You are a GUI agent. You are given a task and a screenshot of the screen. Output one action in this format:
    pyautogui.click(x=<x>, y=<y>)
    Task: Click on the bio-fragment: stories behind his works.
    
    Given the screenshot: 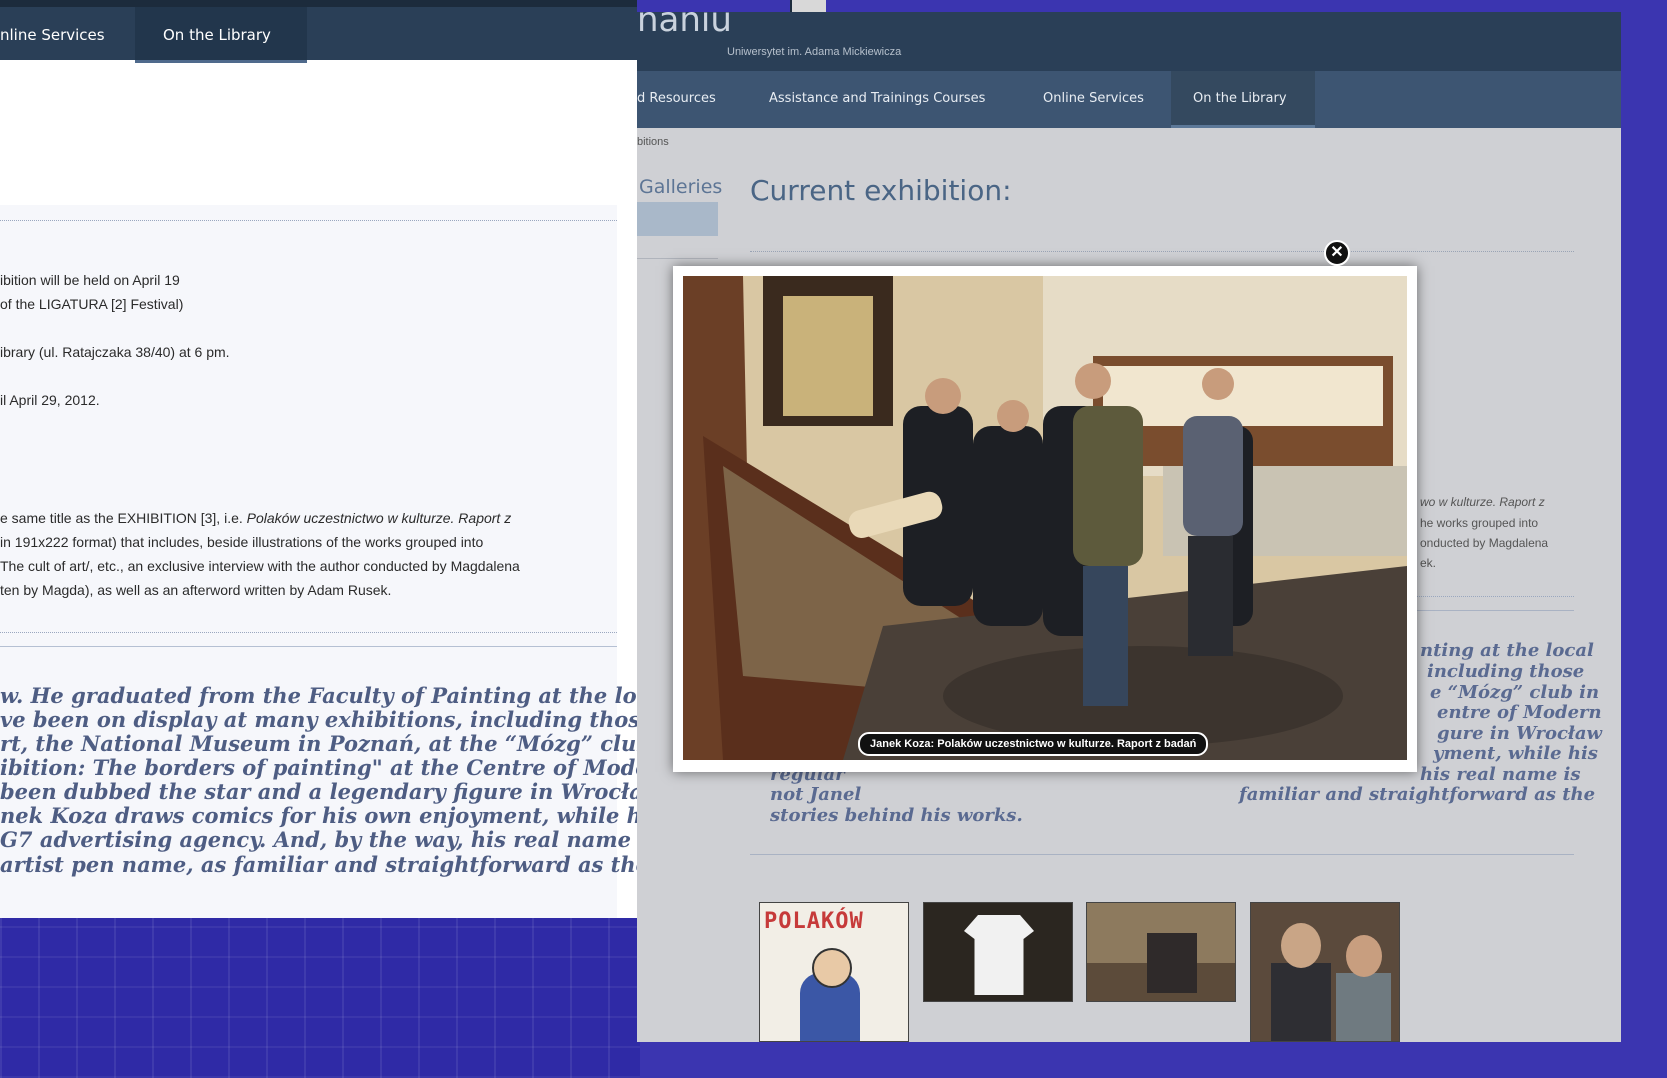 What is the action you would take?
    pyautogui.click(x=896, y=815)
    